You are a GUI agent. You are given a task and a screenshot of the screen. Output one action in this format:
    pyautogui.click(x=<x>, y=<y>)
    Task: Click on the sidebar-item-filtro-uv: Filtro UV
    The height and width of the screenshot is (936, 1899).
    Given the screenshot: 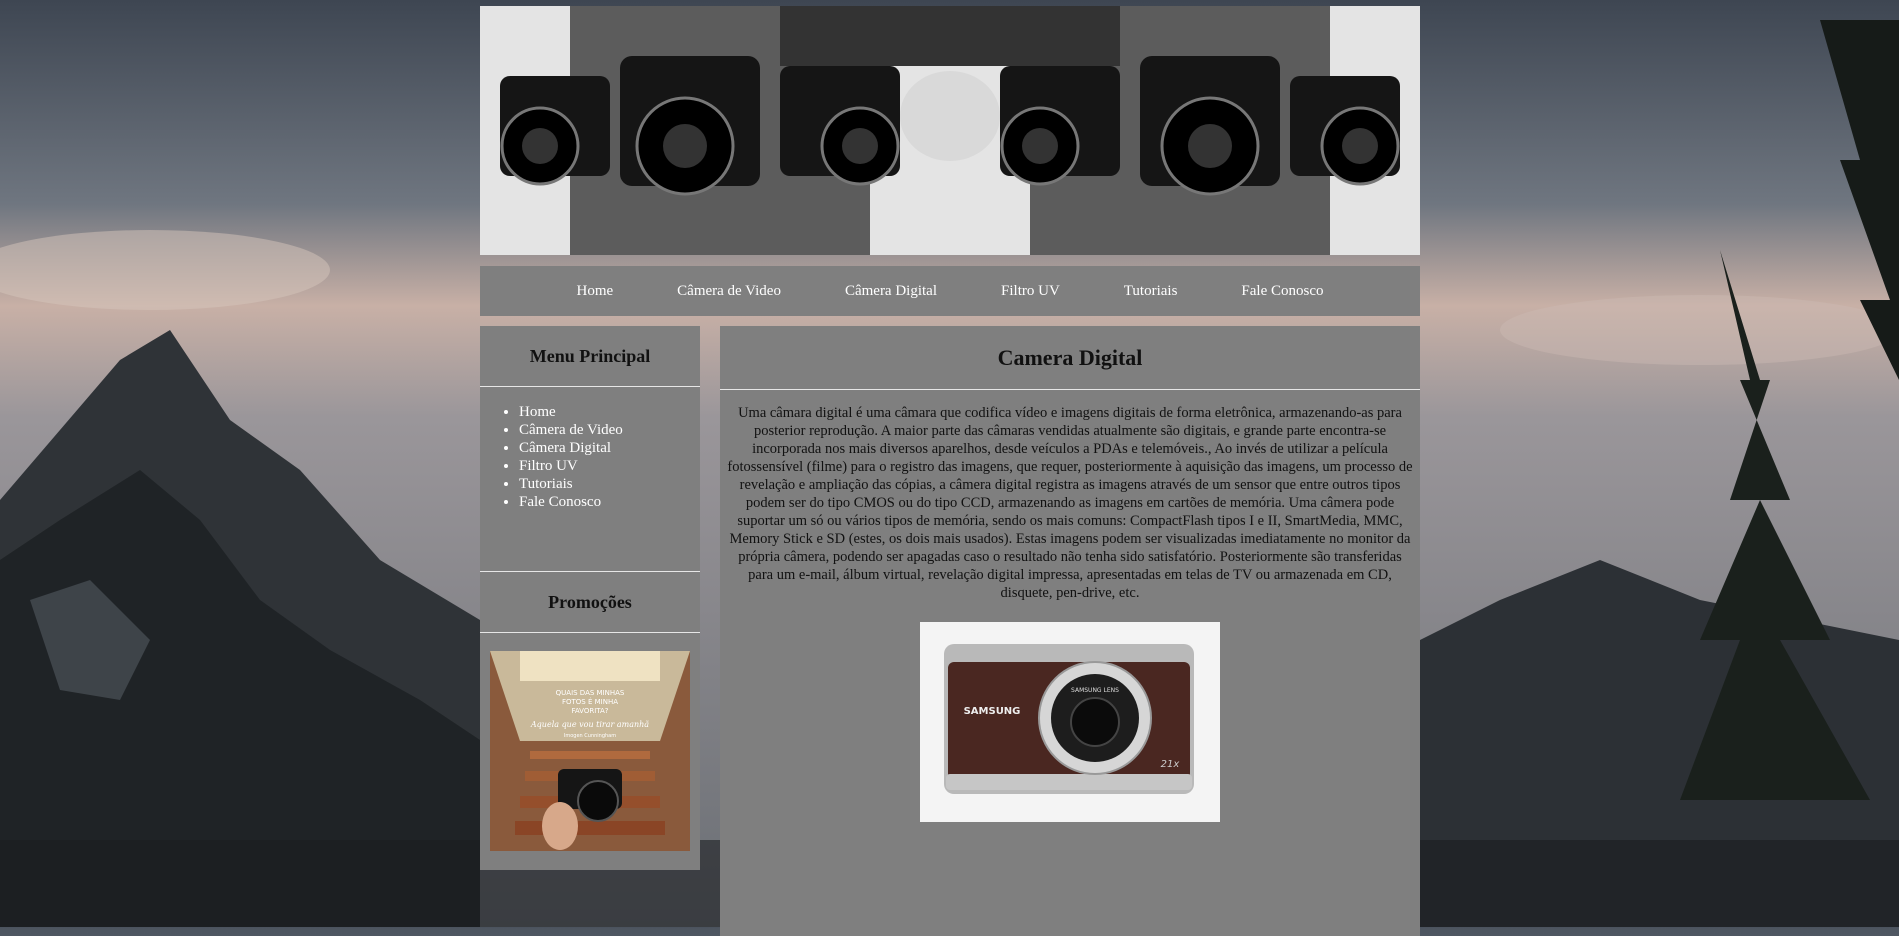 What is the action you would take?
    pyautogui.click(x=609, y=466)
    